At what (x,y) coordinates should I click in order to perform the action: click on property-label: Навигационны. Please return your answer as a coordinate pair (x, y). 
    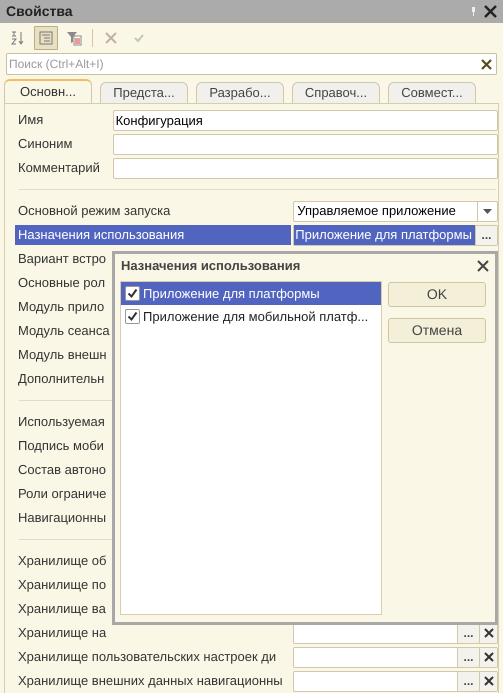
    Looking at the image, I should click on (61, 518).